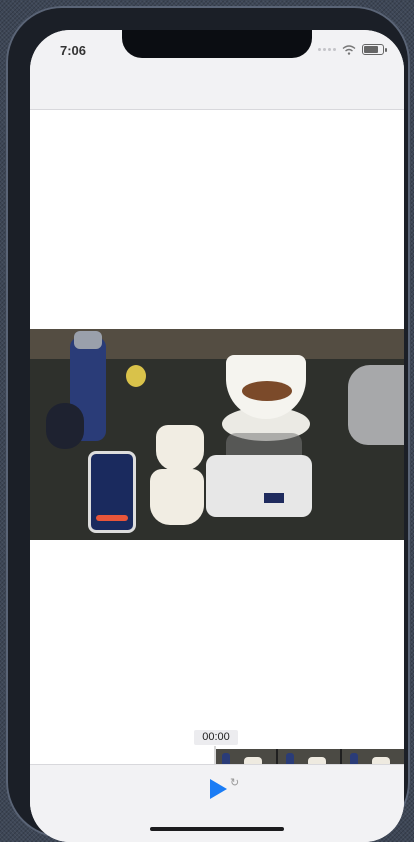  I want to click on notch, so click(217, 44).